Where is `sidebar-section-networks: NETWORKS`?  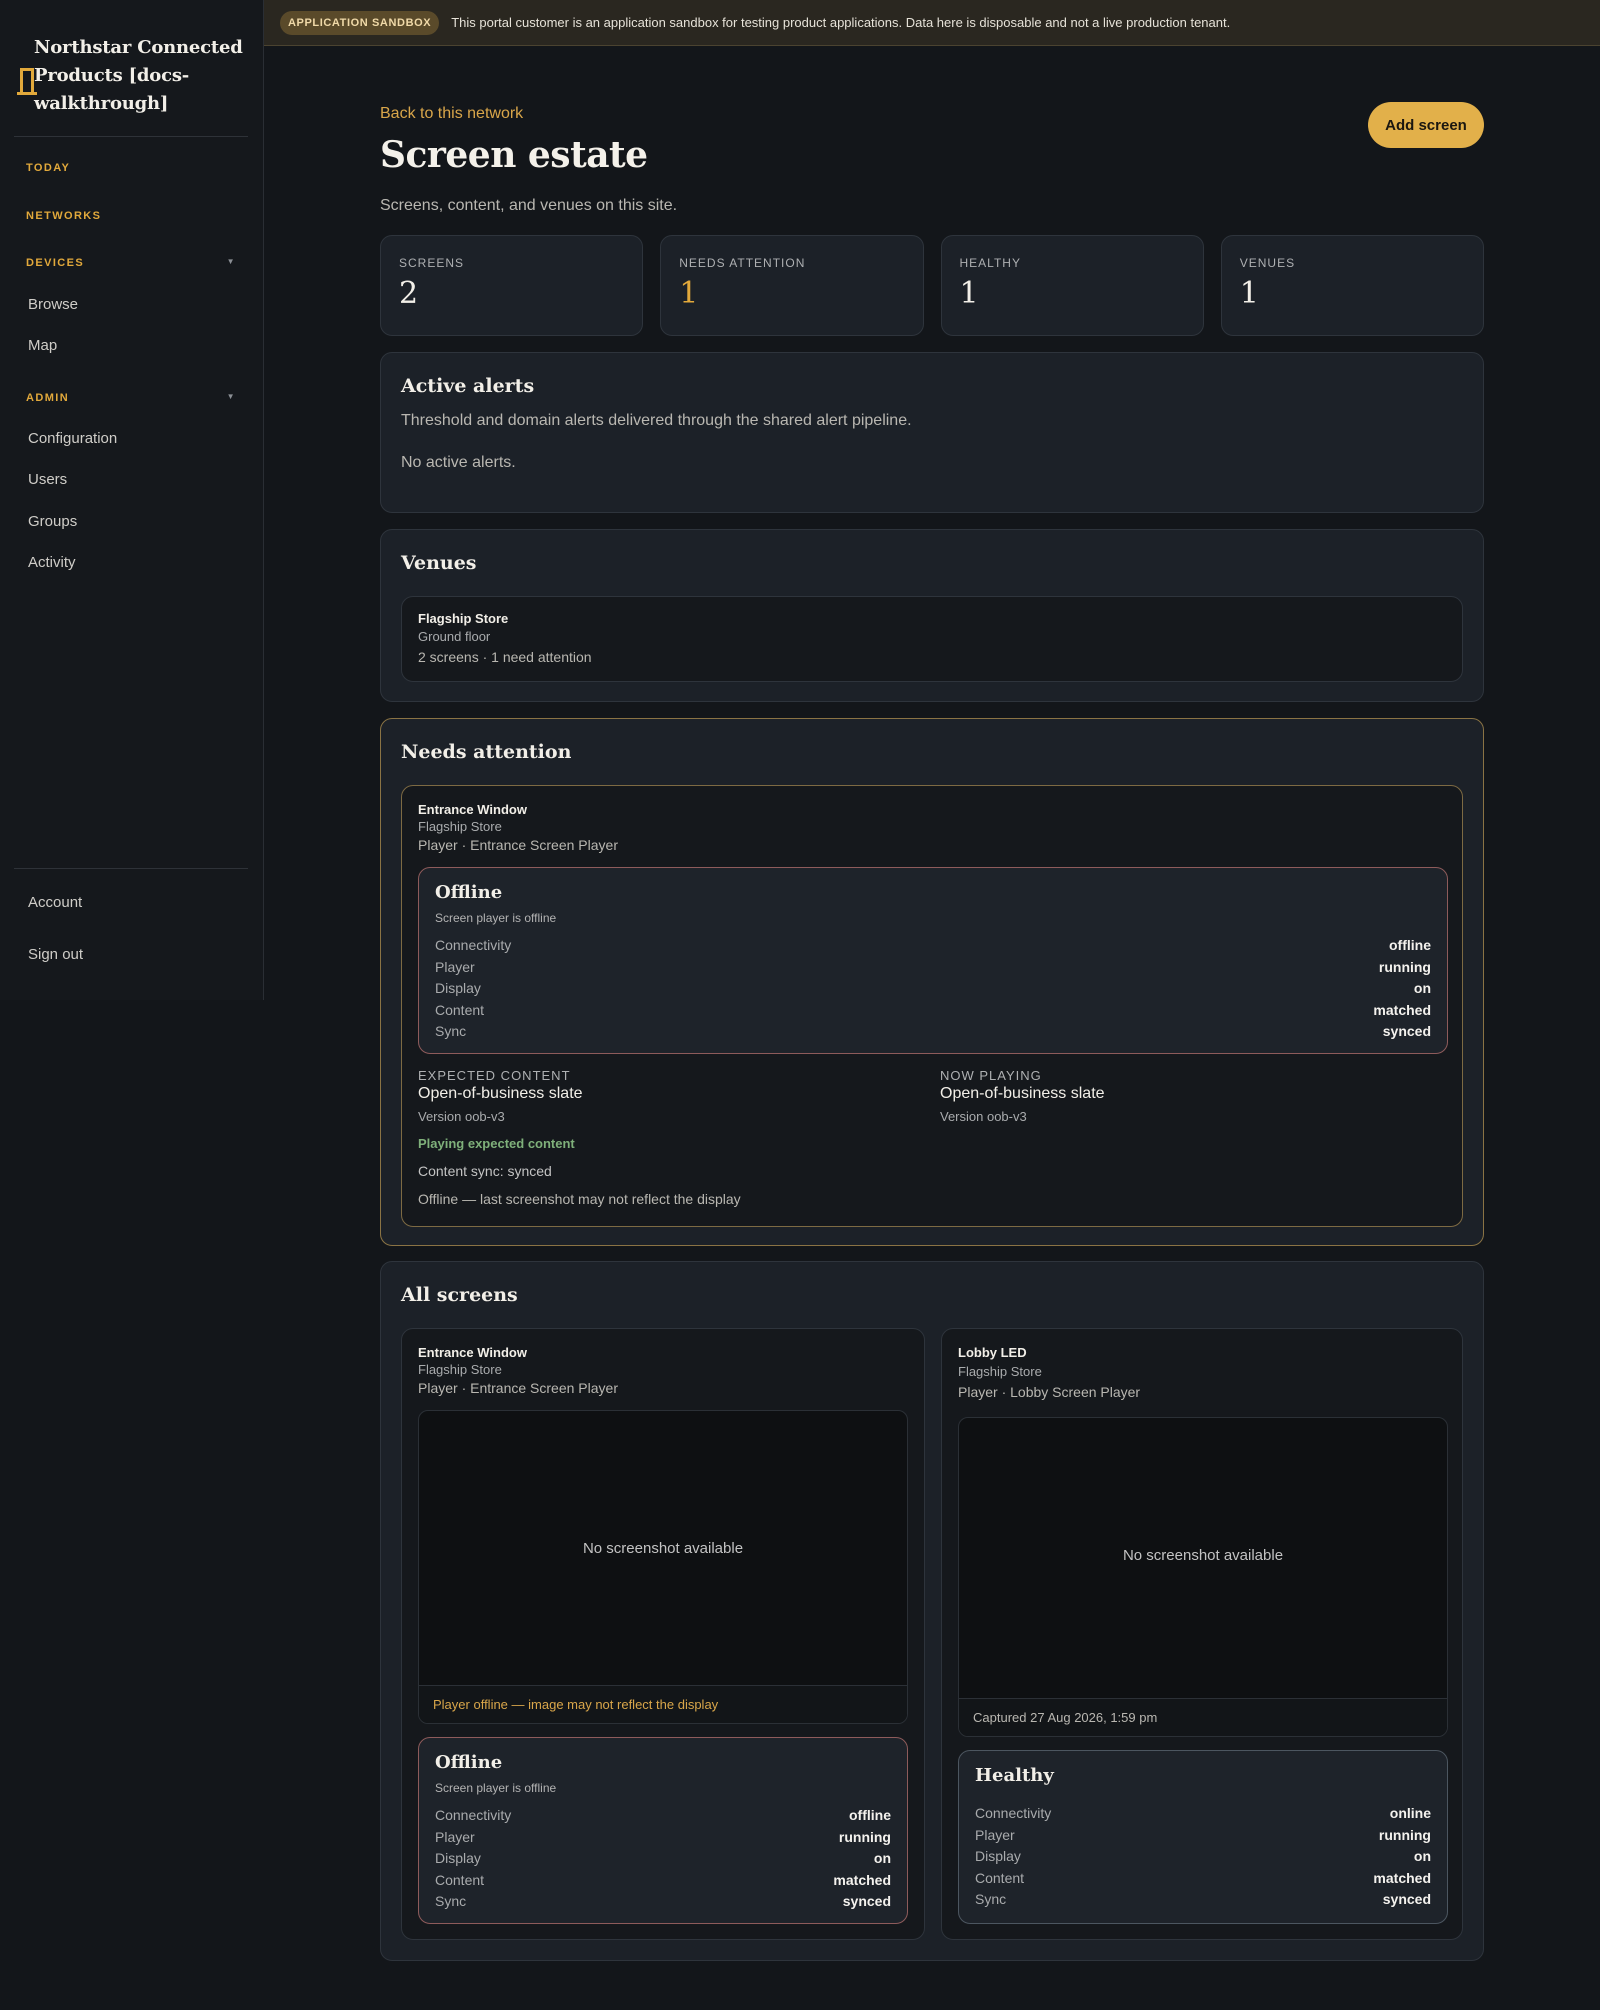
sidebar-section-networks: NETWORKS is located at coordinates (131, 216).